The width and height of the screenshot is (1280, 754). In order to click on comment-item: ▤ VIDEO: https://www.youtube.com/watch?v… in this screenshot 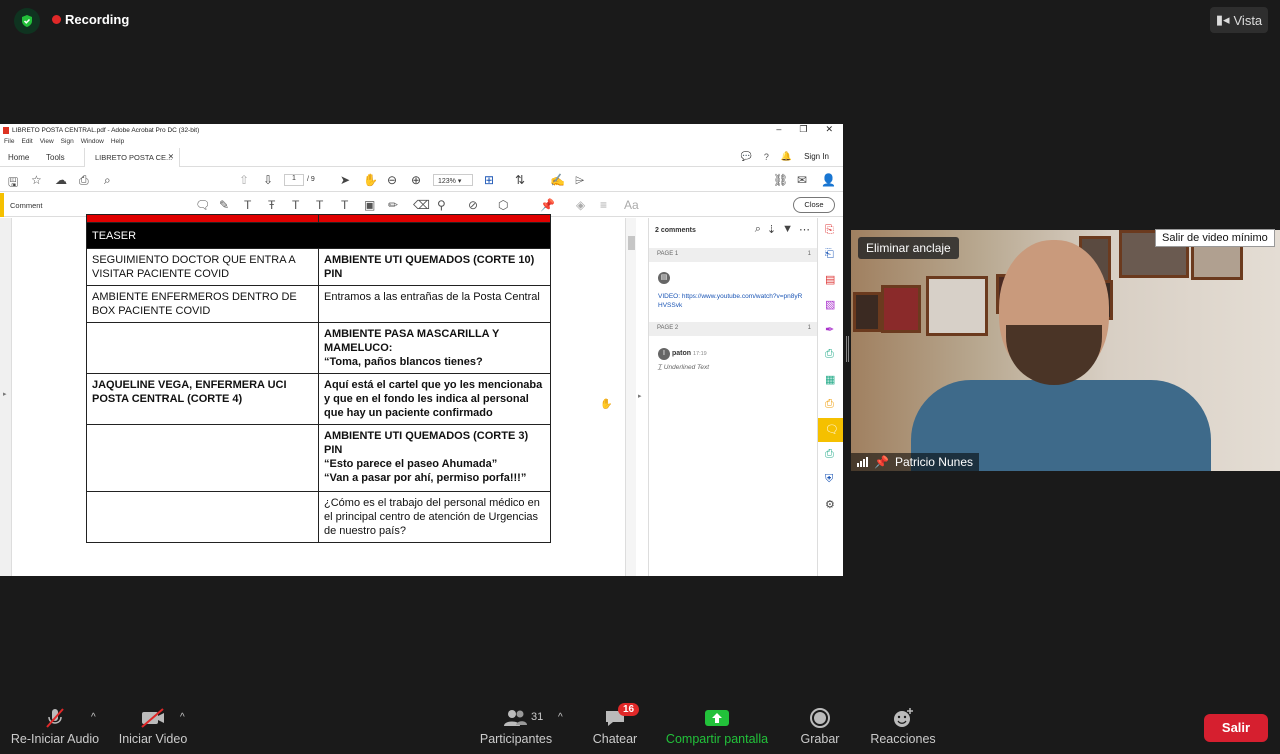, I will do `click(731, 291)`.